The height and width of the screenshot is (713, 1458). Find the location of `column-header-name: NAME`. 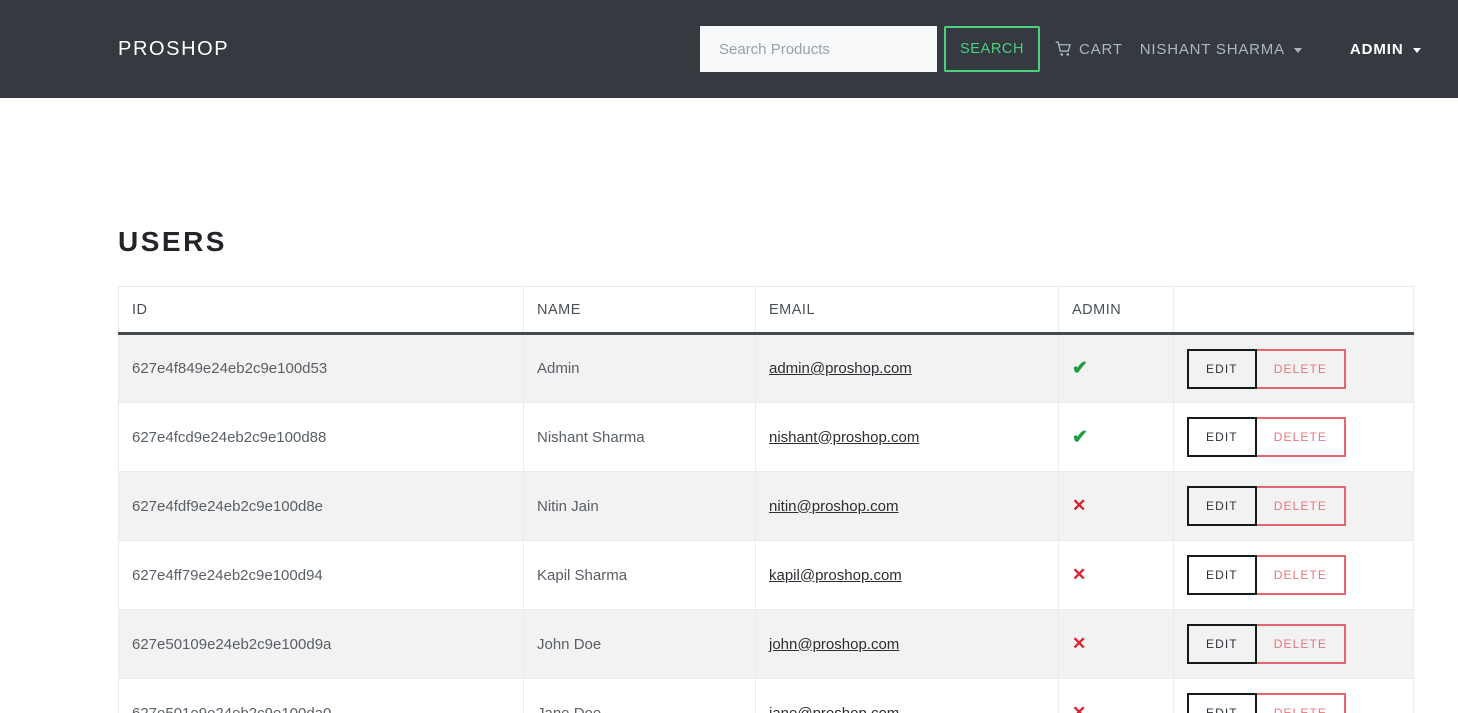

column-header-name: NAME is located at coordinates (639, 310).